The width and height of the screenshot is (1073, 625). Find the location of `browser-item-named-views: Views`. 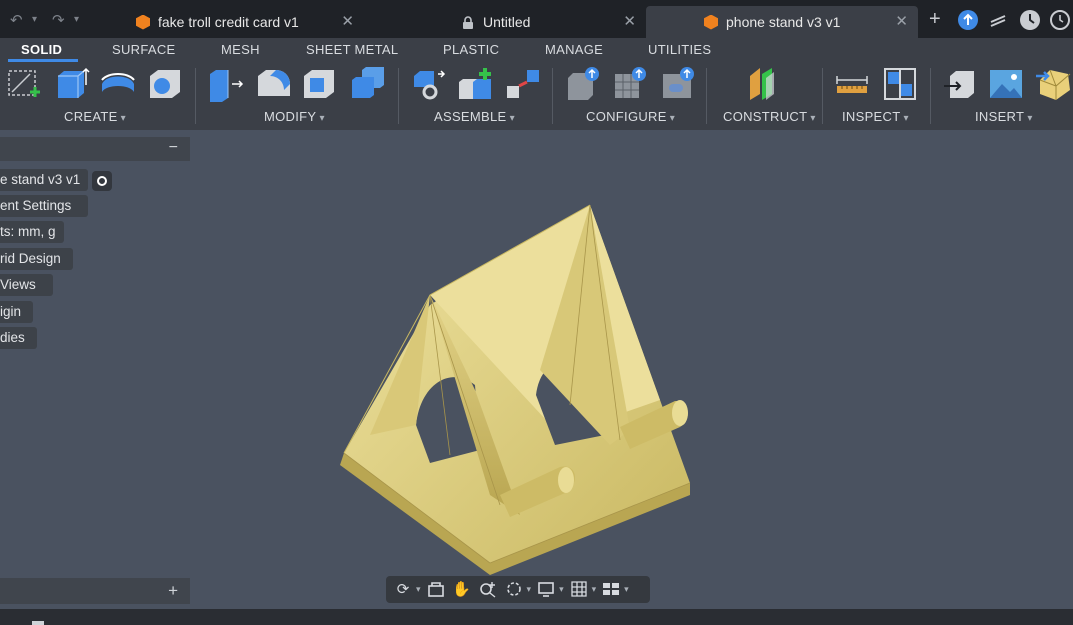

browser-item-named-views: Views is located at coordinates (26, 285).